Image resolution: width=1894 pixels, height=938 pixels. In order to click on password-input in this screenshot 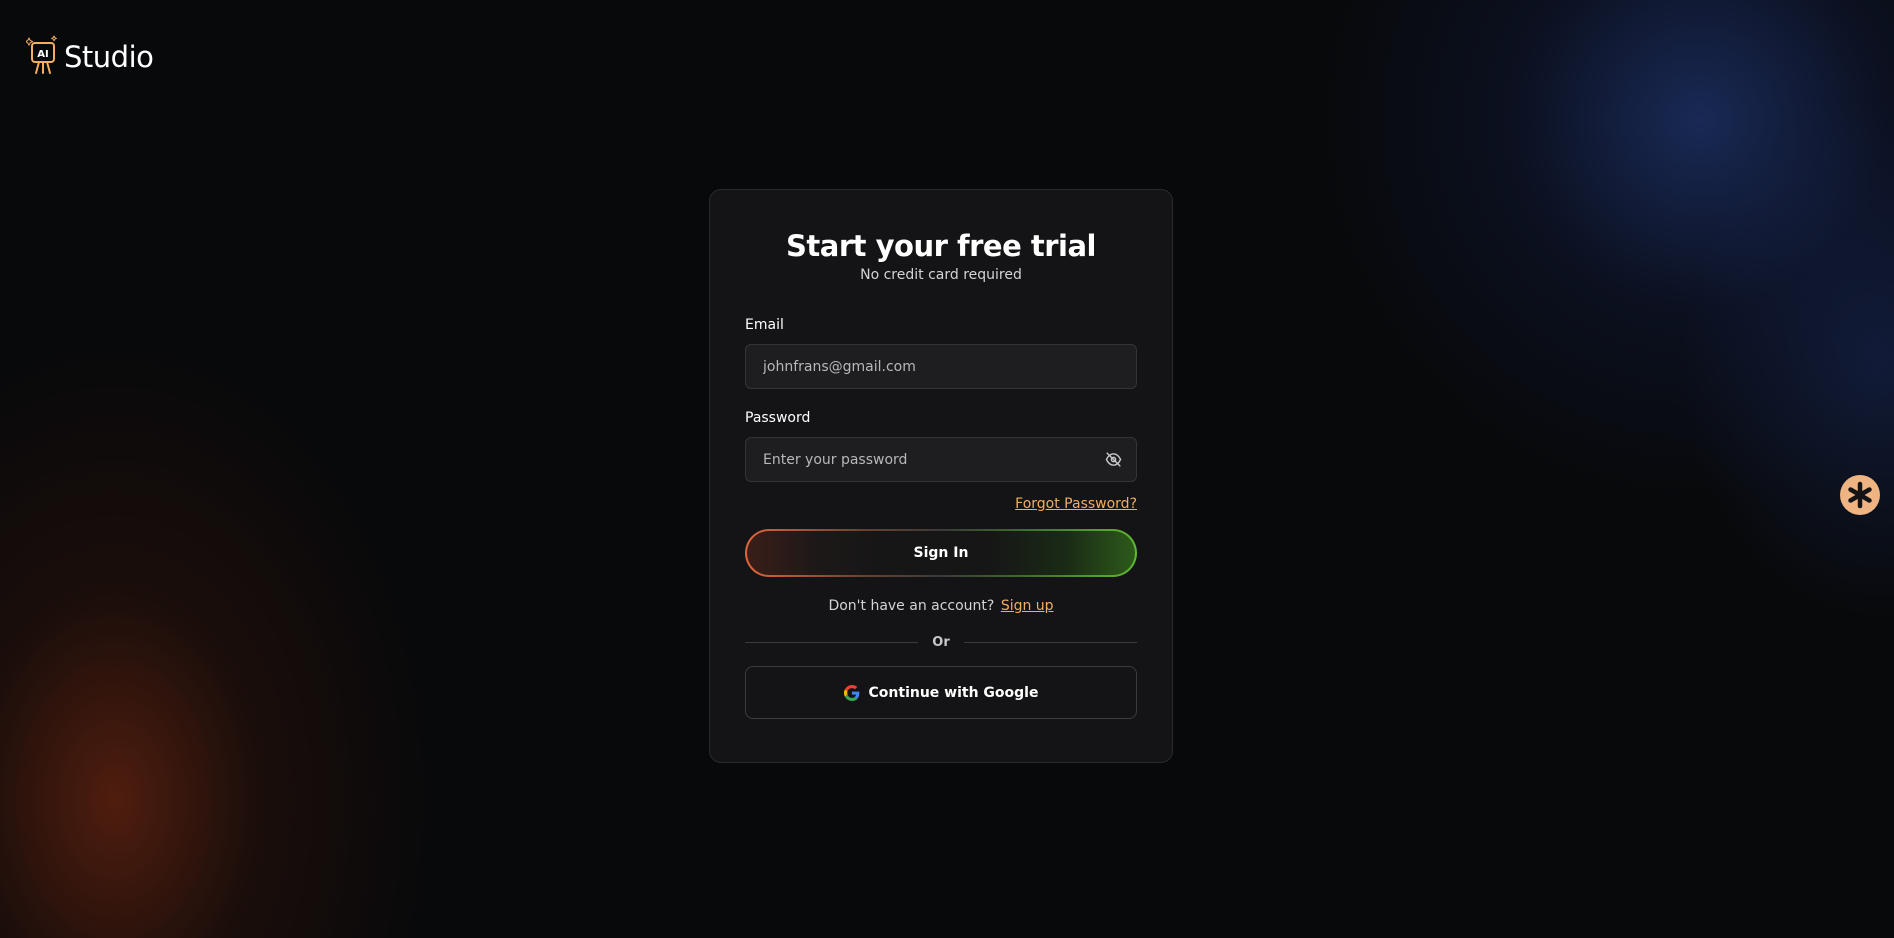, I will do `click(941, 459)`.